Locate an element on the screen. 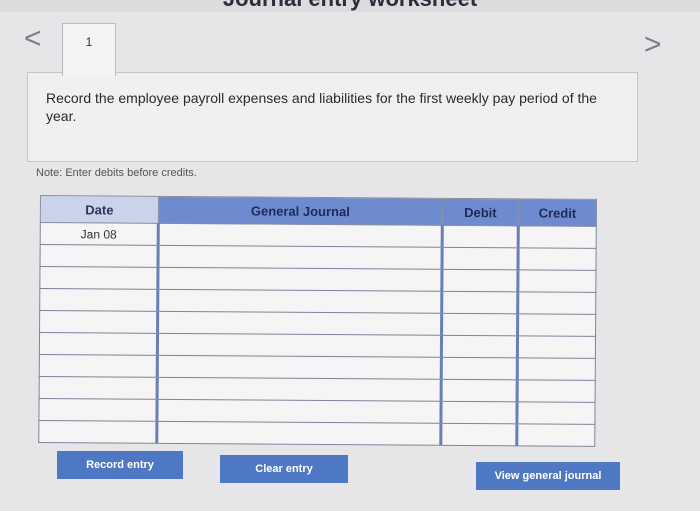 The width and height of the screenshot is (700, 511). view-general-journal-button: View general journal is located at coordinates (548, 476).